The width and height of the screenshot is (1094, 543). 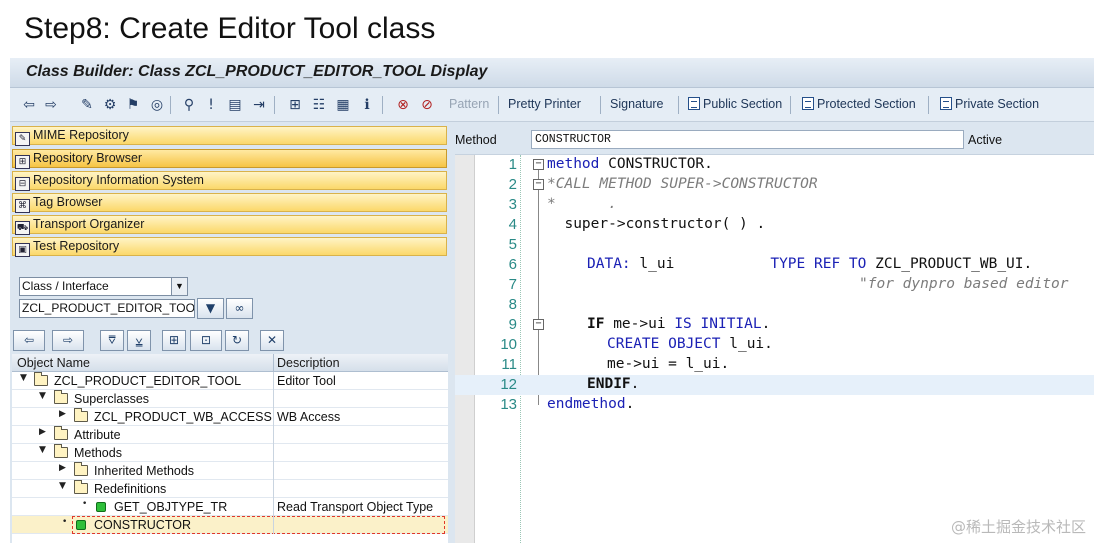 I want to click on status-label: Active, so click(x=985, y=140).